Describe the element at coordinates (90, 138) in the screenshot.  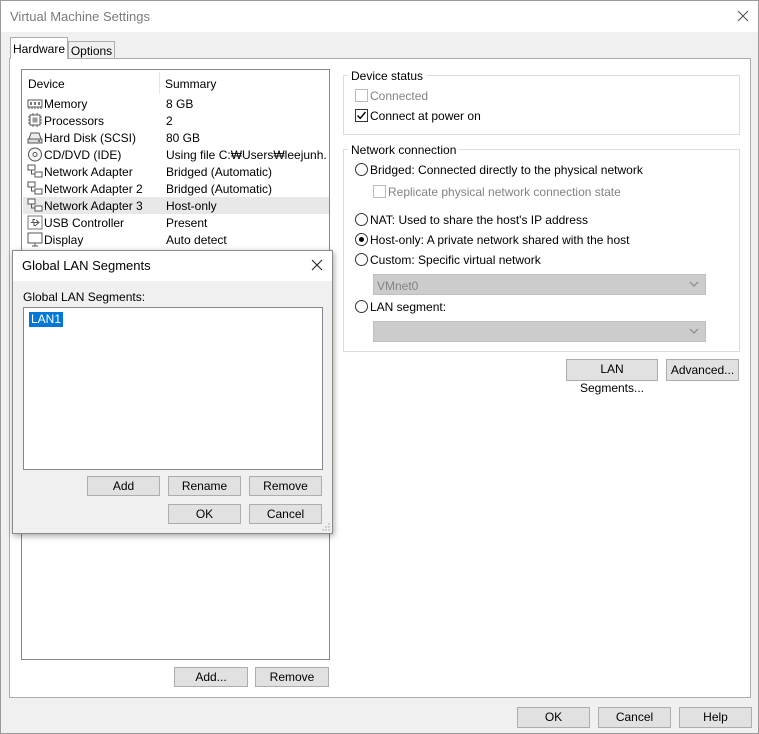
I see `device-name: Hard Disk (SCSI)` at that location.